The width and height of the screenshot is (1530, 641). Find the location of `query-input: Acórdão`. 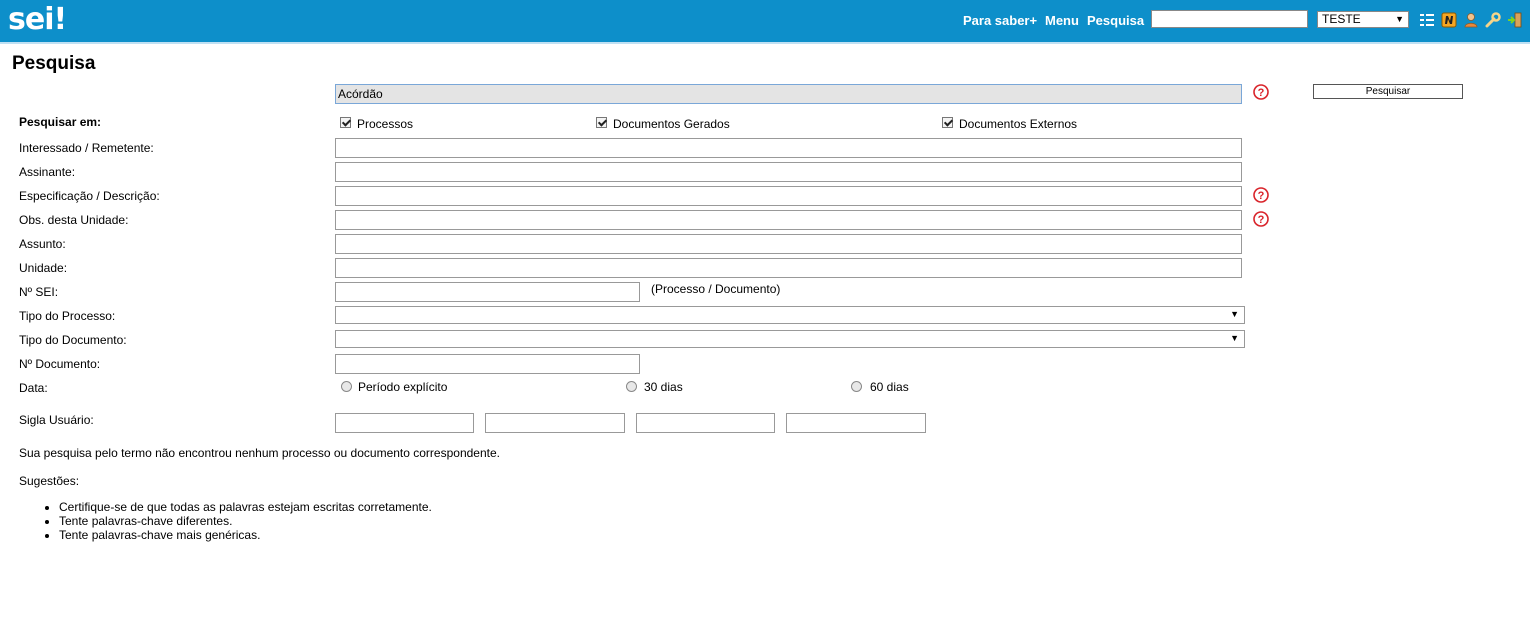

query-input: Acórdão is located at coordinates (788, 94).